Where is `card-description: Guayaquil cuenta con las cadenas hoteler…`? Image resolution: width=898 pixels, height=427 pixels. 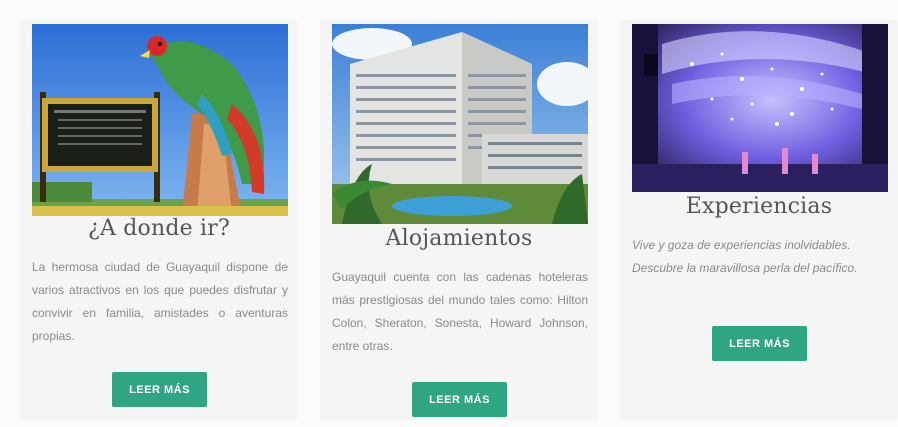
card-description: Guayaquil cuenta con las cadenas hoteler… is located at coordinates (460, 311).